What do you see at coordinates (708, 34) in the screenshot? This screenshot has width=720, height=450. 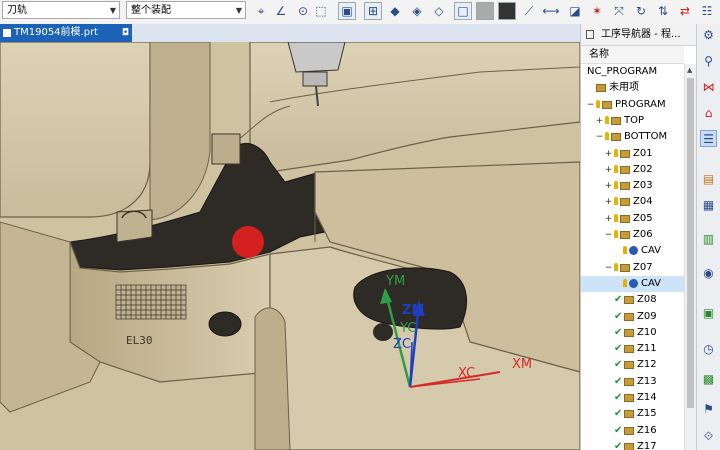 I see `settings-gear-icon: ⚙` at bounding box center [708, 34].